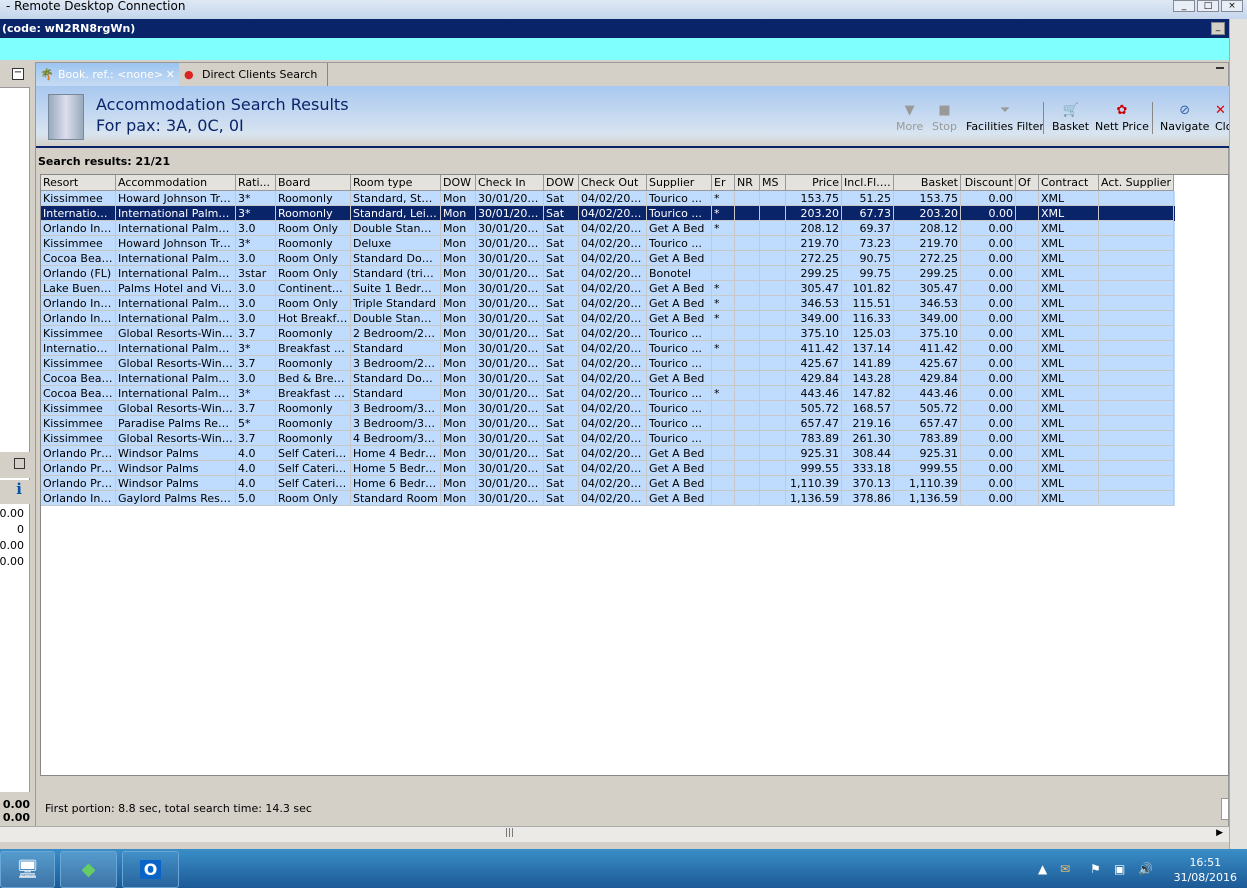  I want to click on volume-icon: 🔊, so click(1145, 869).